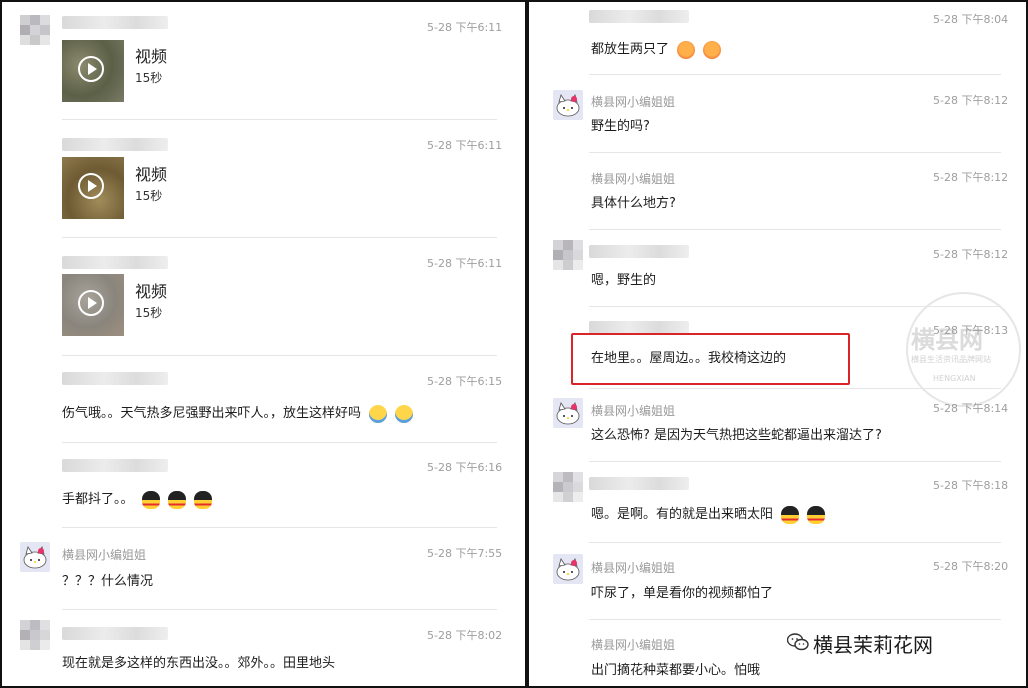 The width and height of the screenshot is (1028, 688). What do you see at coordinates (971, 19) in the screenshot?
I see `message-time: 5-28 下午8:04` at bounding box center [971, 19].